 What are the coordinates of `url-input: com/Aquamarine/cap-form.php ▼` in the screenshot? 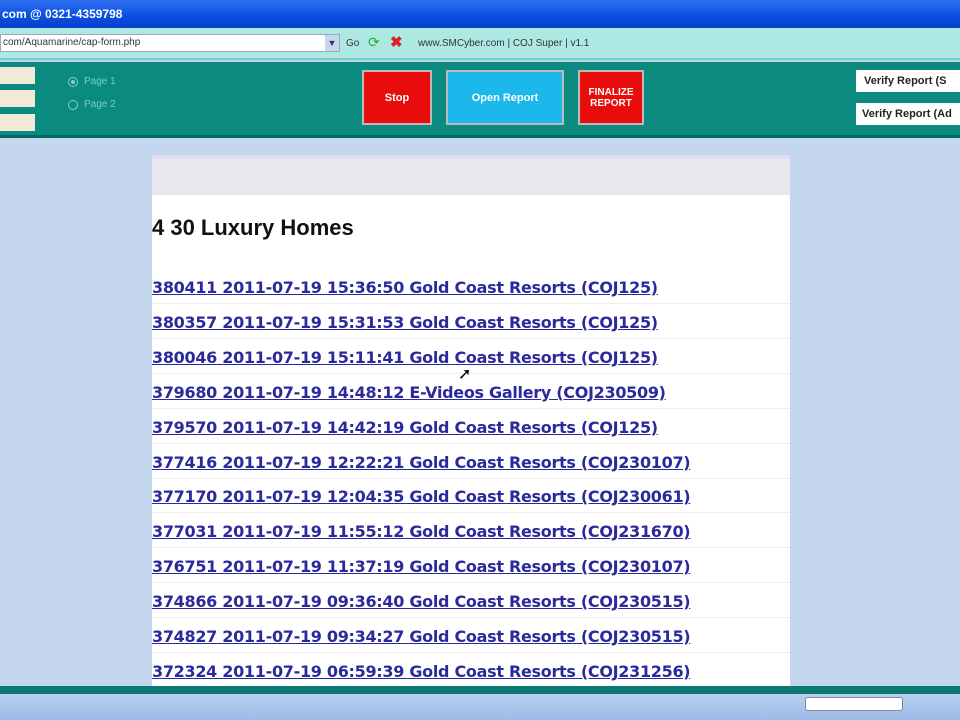 It's located at (170, 43).